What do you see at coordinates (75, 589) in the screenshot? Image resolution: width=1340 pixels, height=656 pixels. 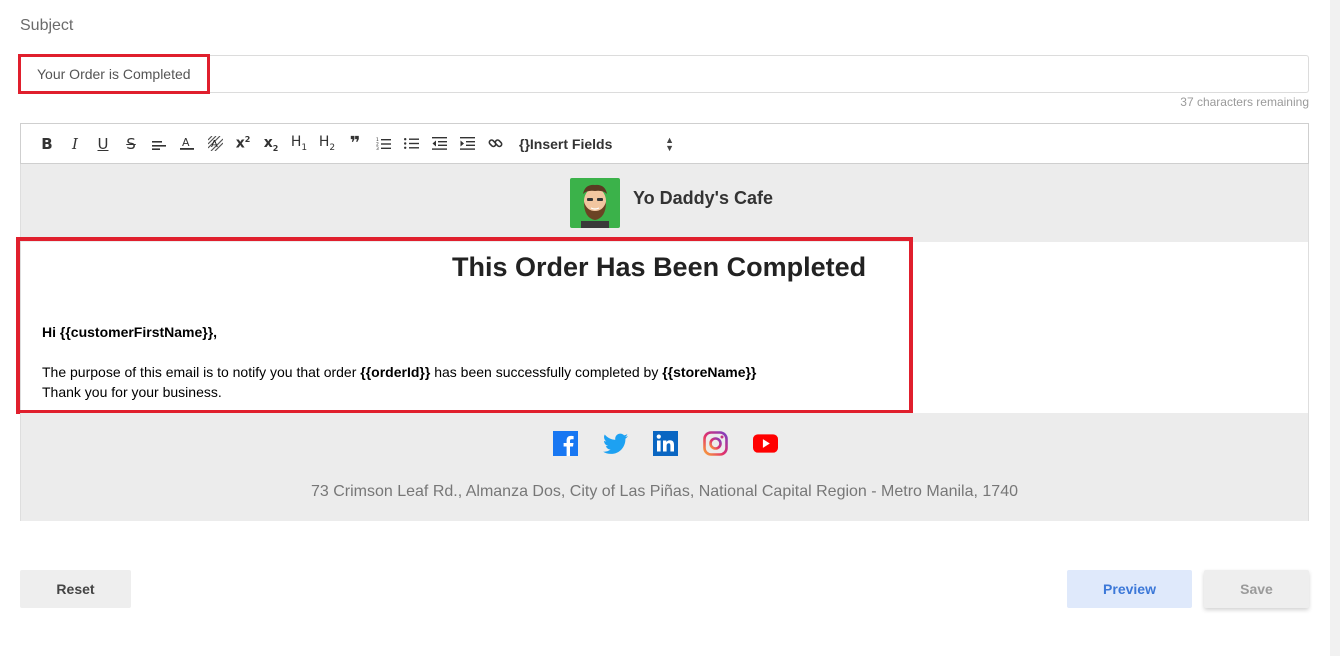 I see `reset-button: Reset` at bounding box center [75, 589].